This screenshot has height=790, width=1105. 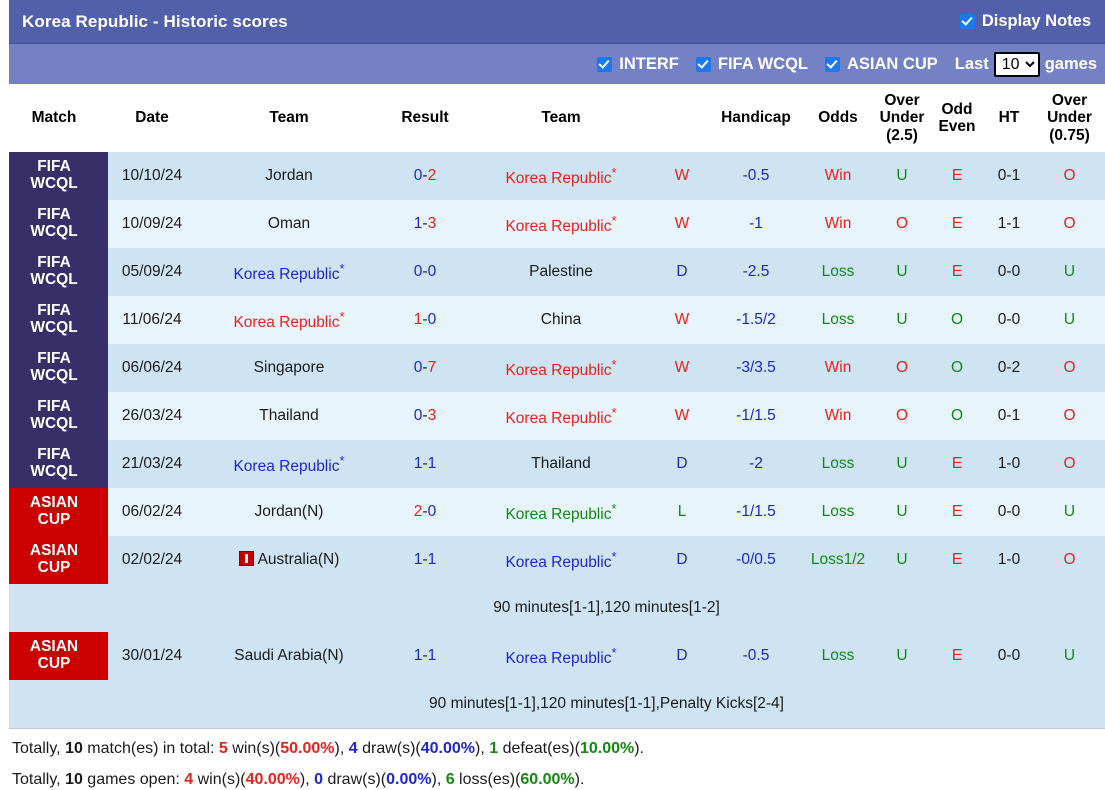 What do you see at coordinates (703, 64) in the screenshot?
I see `fifa-wcql-checkbox-icon` at bounding box center [703, 64].